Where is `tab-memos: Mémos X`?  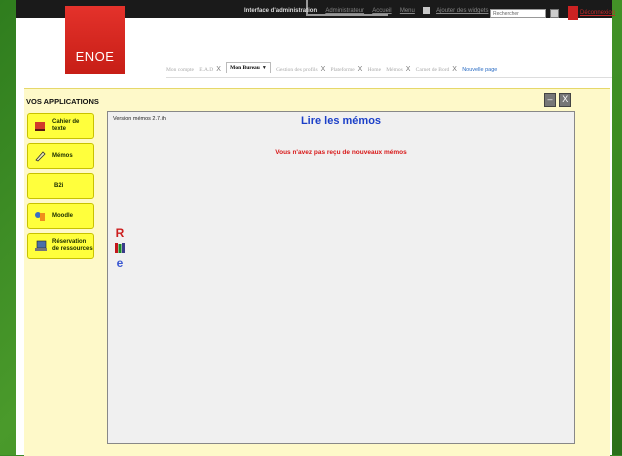
tab-memos: Mémos X is located at coordinates (398, 69).